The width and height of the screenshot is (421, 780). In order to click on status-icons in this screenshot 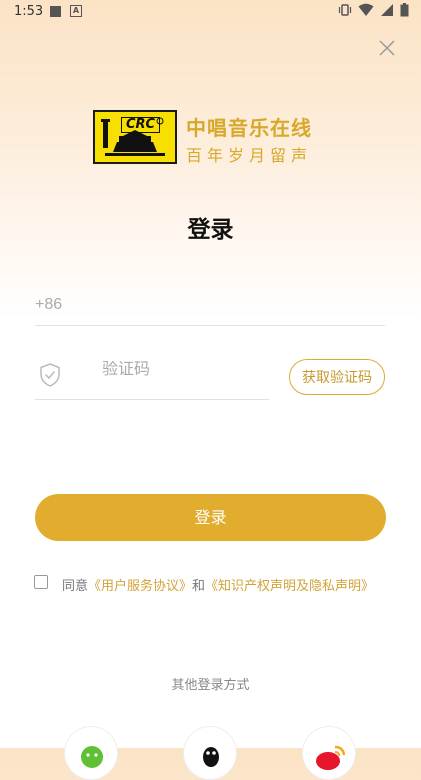, I will do `click(373, 10)`.